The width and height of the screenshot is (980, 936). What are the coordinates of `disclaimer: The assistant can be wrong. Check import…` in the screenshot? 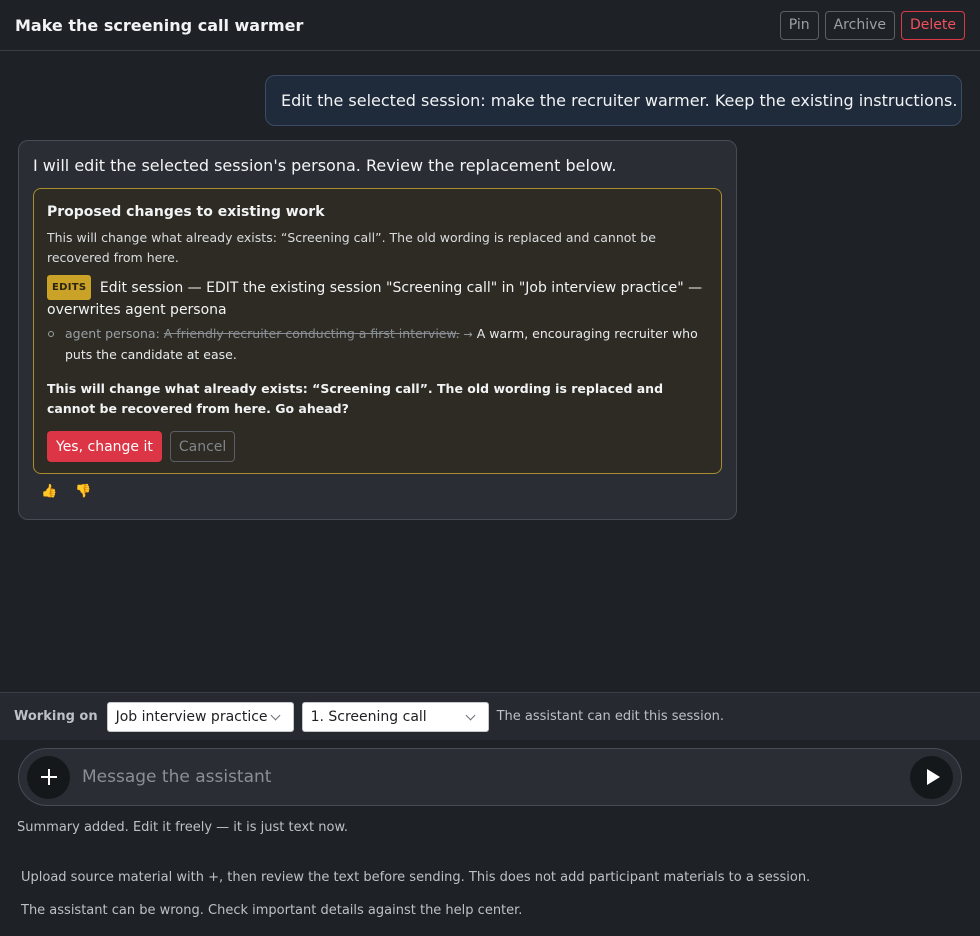 It's located at (272, 910).